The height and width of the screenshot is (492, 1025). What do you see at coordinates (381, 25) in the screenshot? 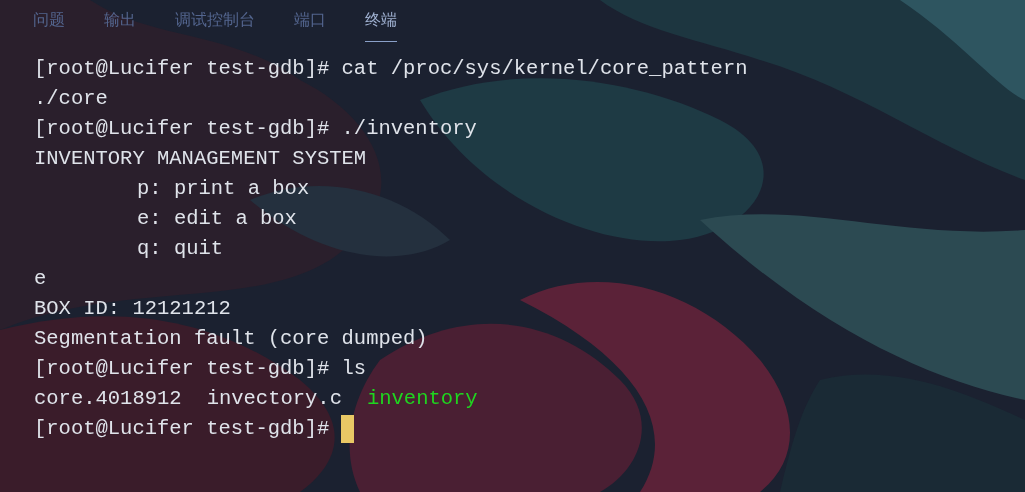
I see `panel-tab: 终端` at bounding box center [381, 25].